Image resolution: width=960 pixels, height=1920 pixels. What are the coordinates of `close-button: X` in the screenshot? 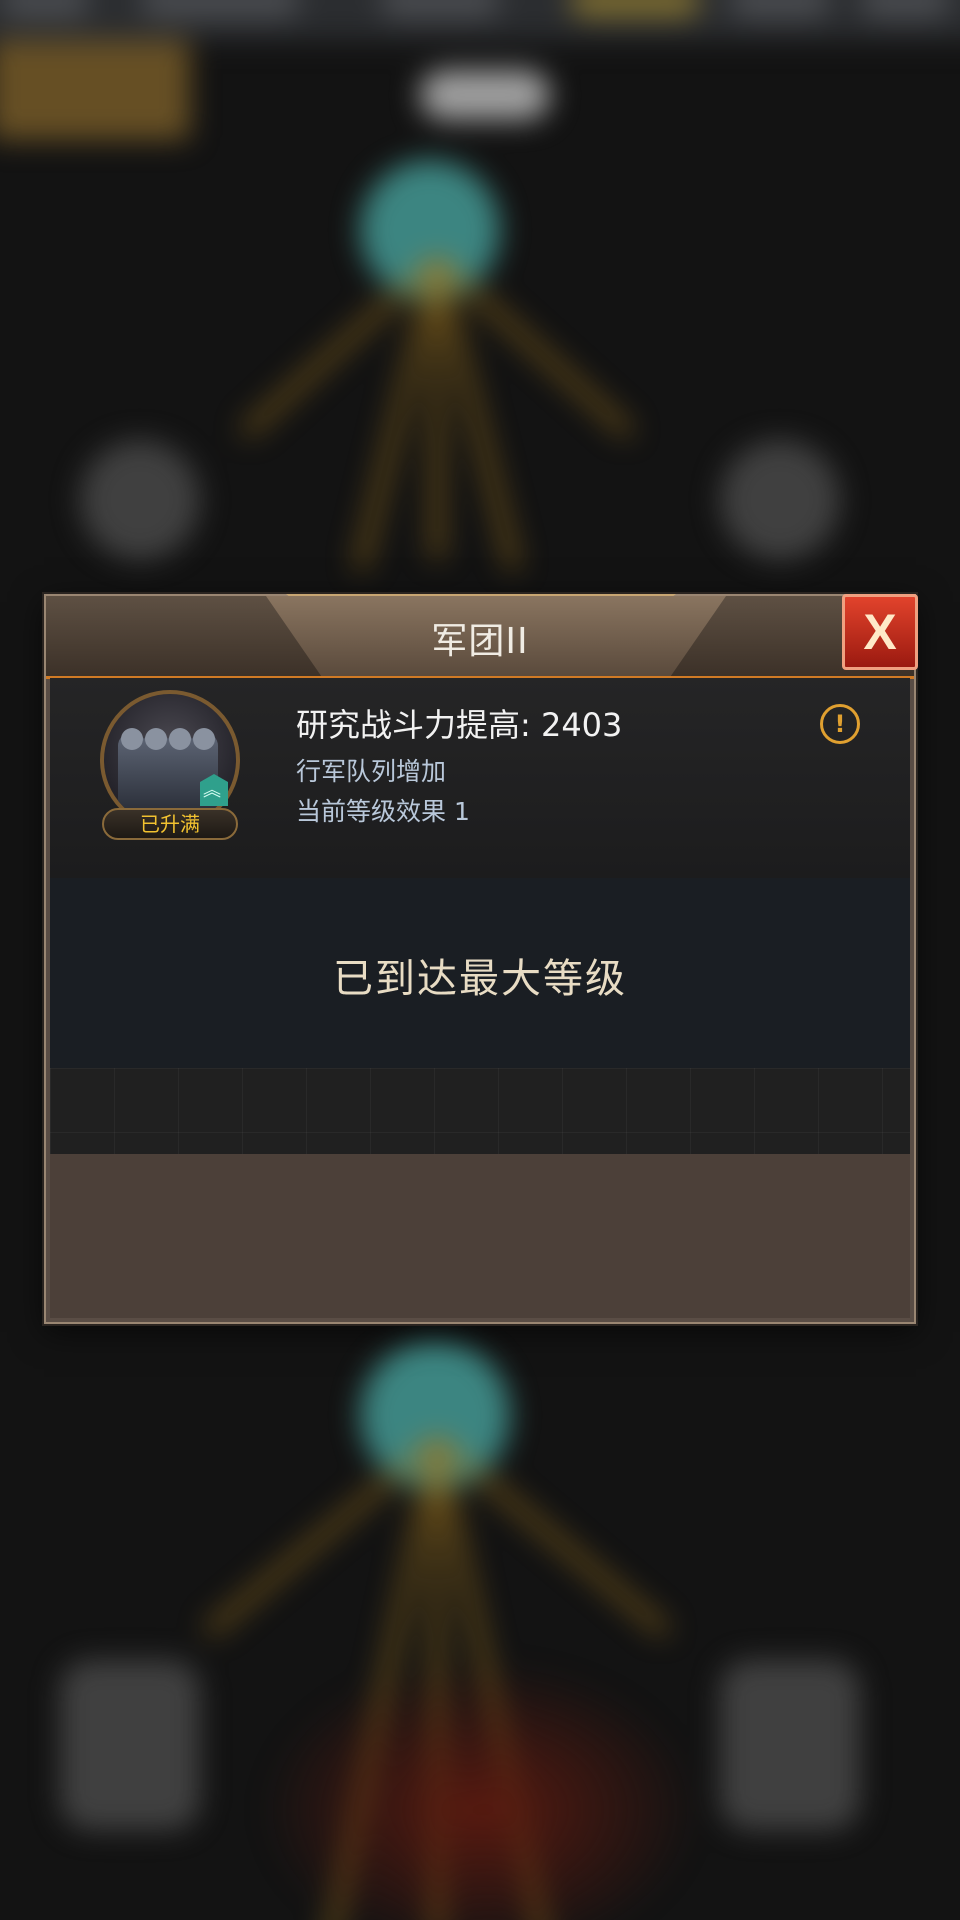 It's located at (880, 632).